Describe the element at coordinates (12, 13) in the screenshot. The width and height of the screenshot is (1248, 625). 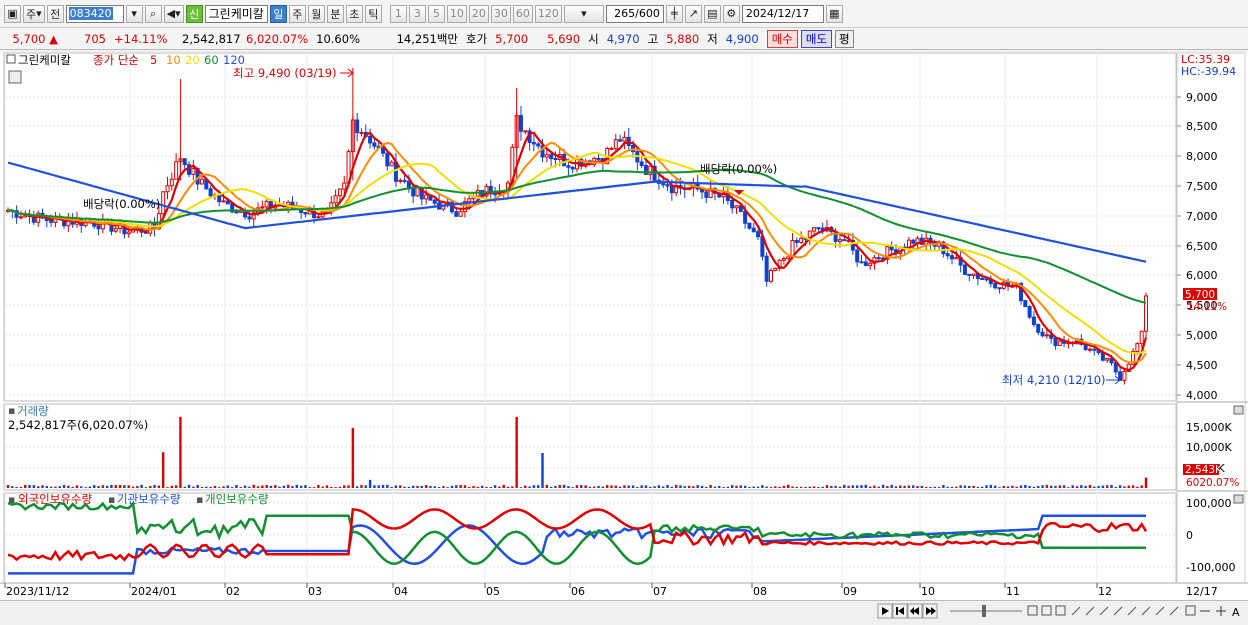
I see `chart-menu-icon: ▣` at that location.